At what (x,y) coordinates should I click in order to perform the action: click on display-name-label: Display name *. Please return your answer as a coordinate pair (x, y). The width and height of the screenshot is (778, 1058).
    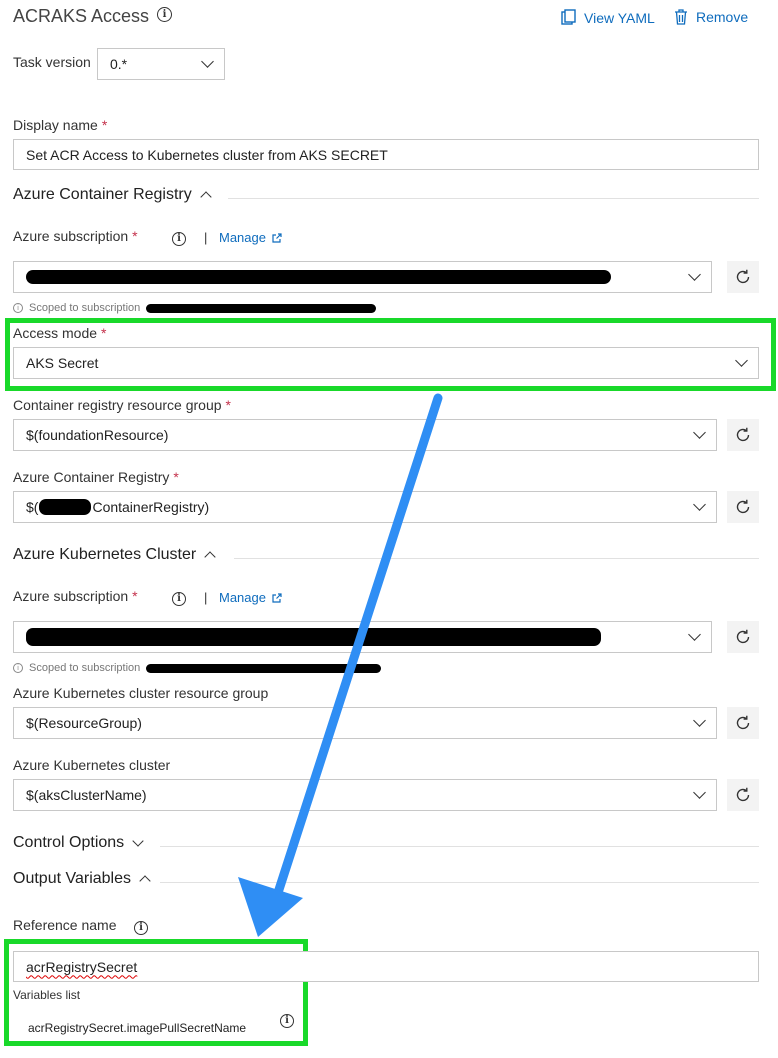
    Looking at the image, I should click on (60, 125).